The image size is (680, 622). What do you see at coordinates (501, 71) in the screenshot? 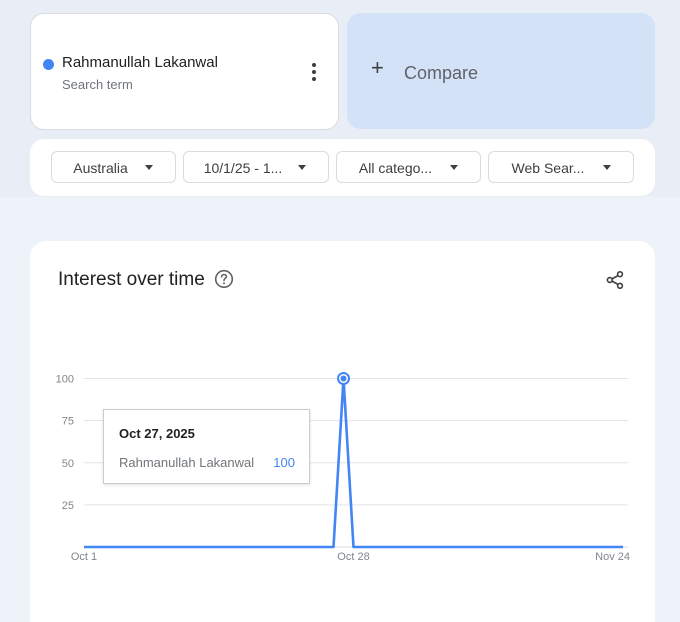
I see `compare-button: + Compare` at bounding box center [501, 71].